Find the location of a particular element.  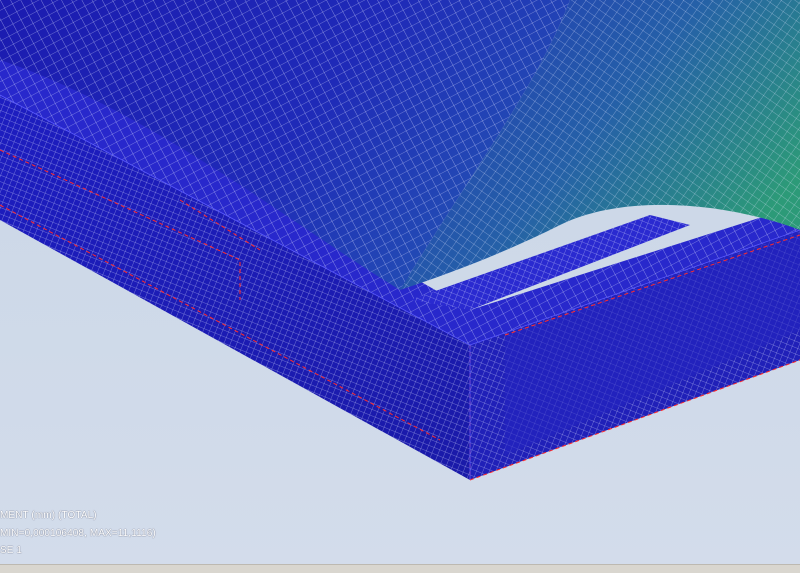

legend-load-case: SE 1 is located at coordinates (11, 550).